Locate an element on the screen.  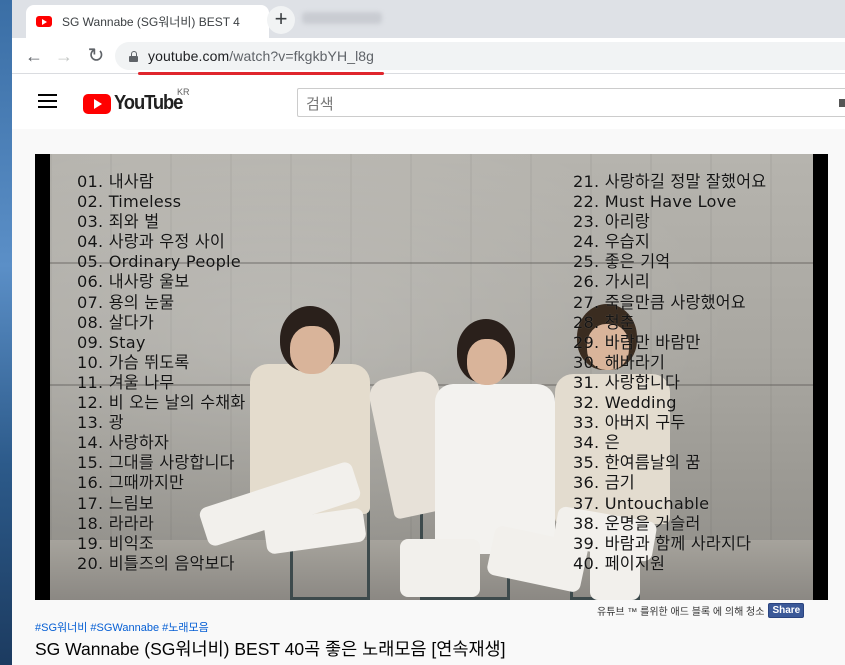
track-item: 17. 느림보 is located at coordinates (115, 503).